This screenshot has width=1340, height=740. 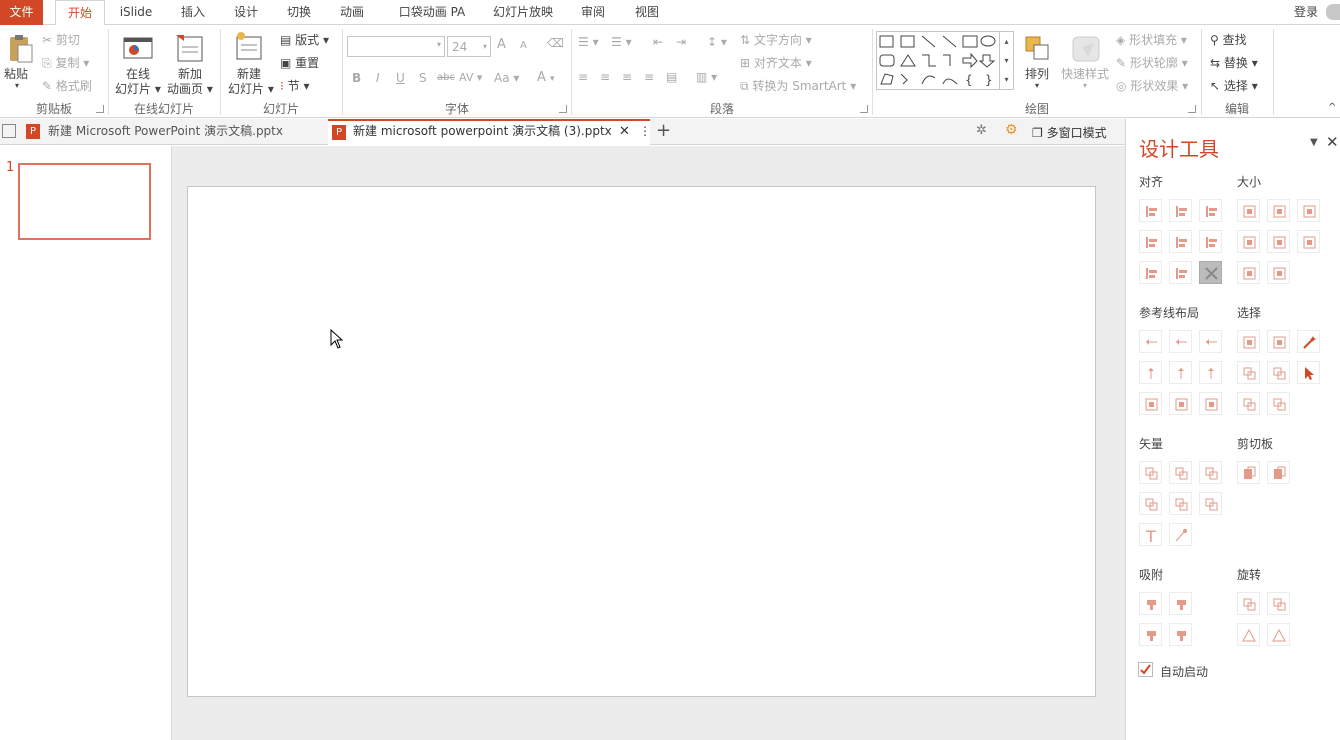 What do you see at coordinates (1011, 130) in the screenshot?
I see `settings-gear-icon: ⚙` at bounding box center [1011, 130].